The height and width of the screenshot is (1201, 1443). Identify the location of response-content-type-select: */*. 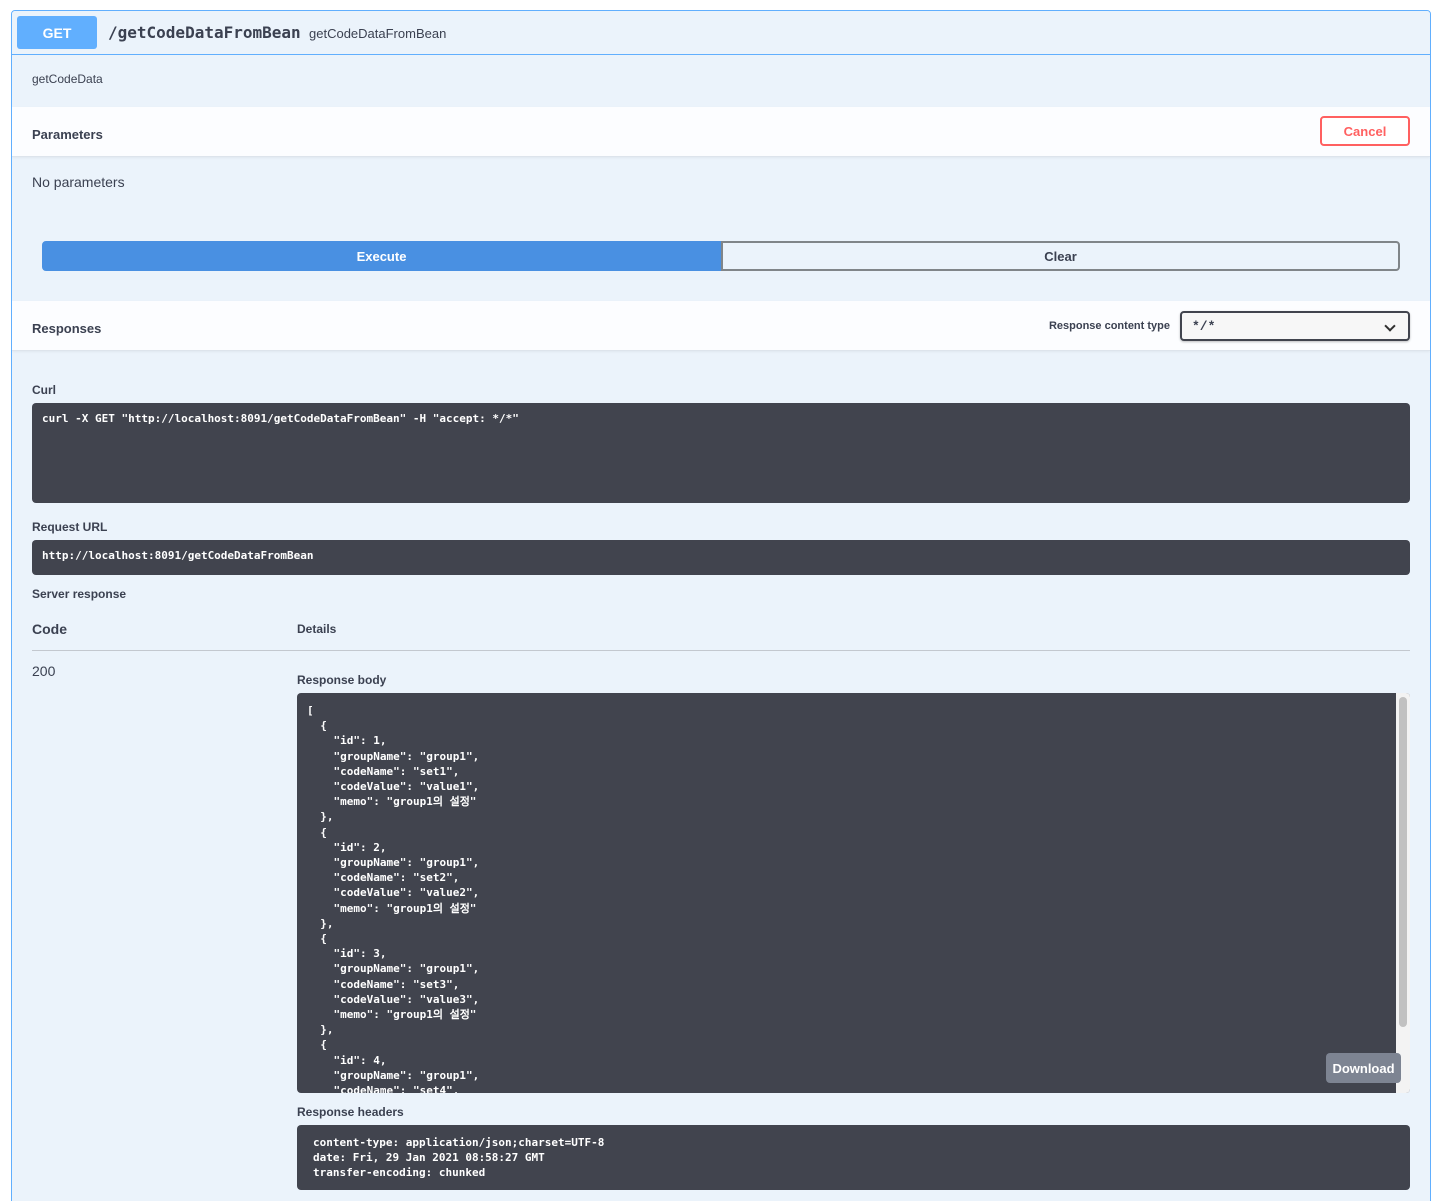
(1295, 326).